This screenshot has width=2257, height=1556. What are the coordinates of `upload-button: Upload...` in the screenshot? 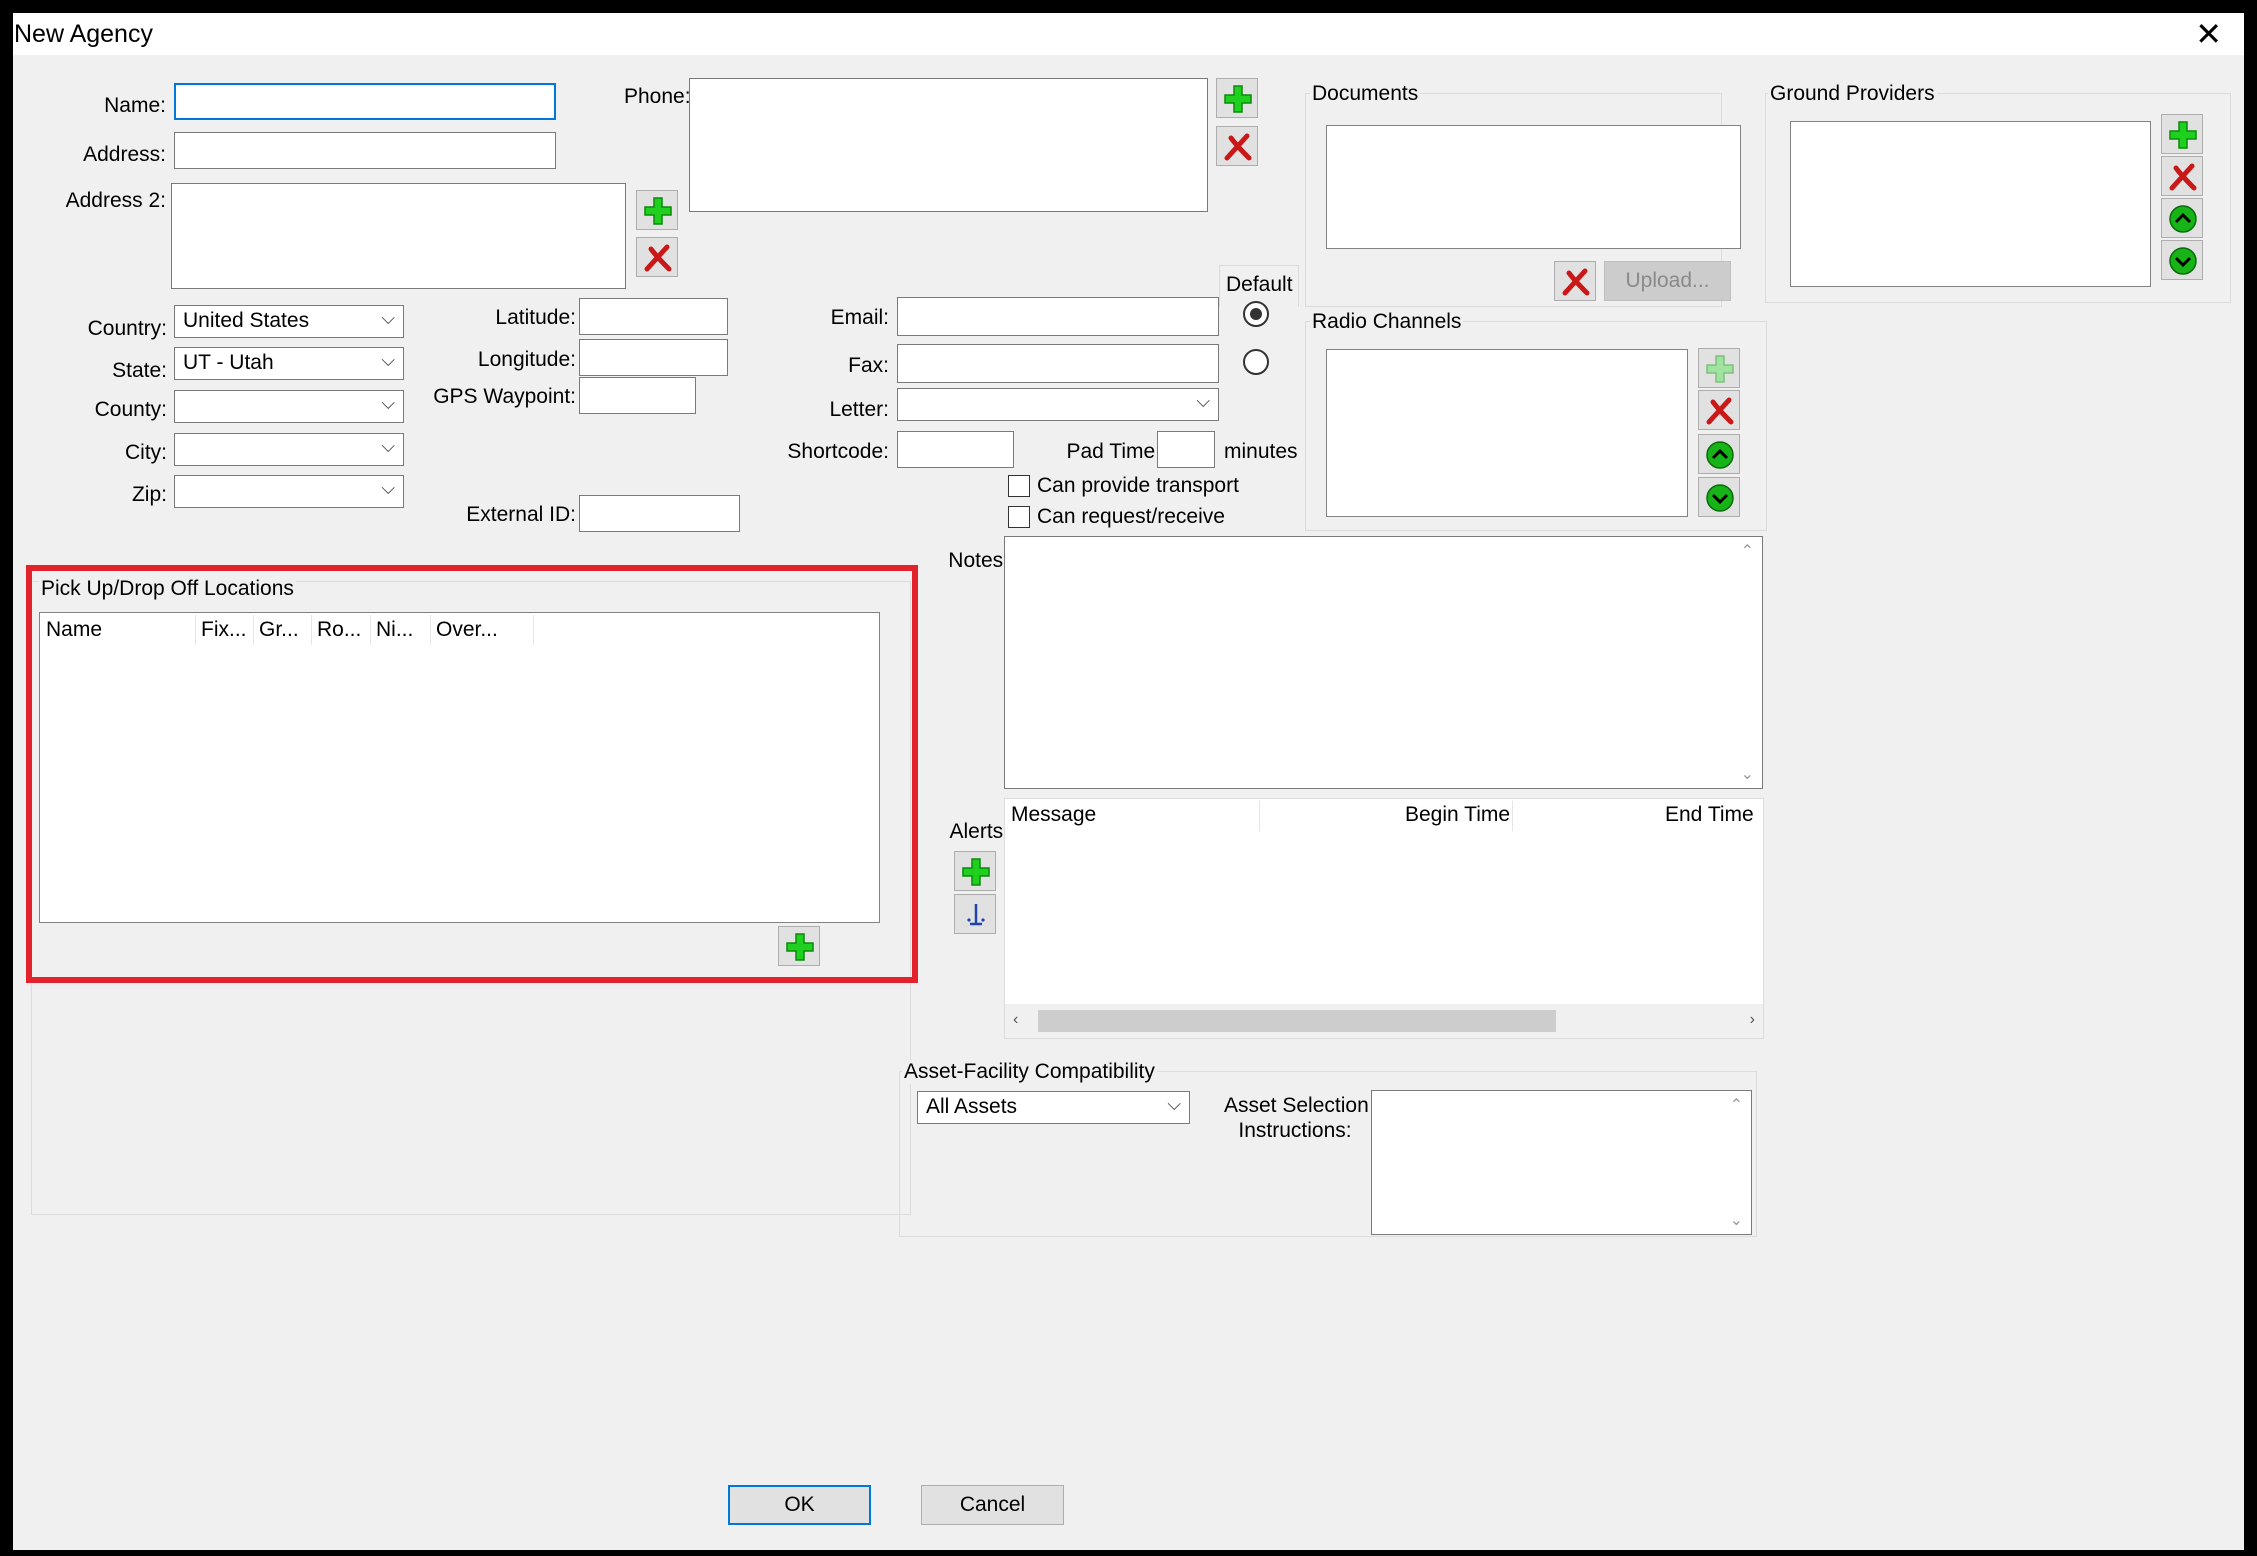 It's located at (1667, 281).